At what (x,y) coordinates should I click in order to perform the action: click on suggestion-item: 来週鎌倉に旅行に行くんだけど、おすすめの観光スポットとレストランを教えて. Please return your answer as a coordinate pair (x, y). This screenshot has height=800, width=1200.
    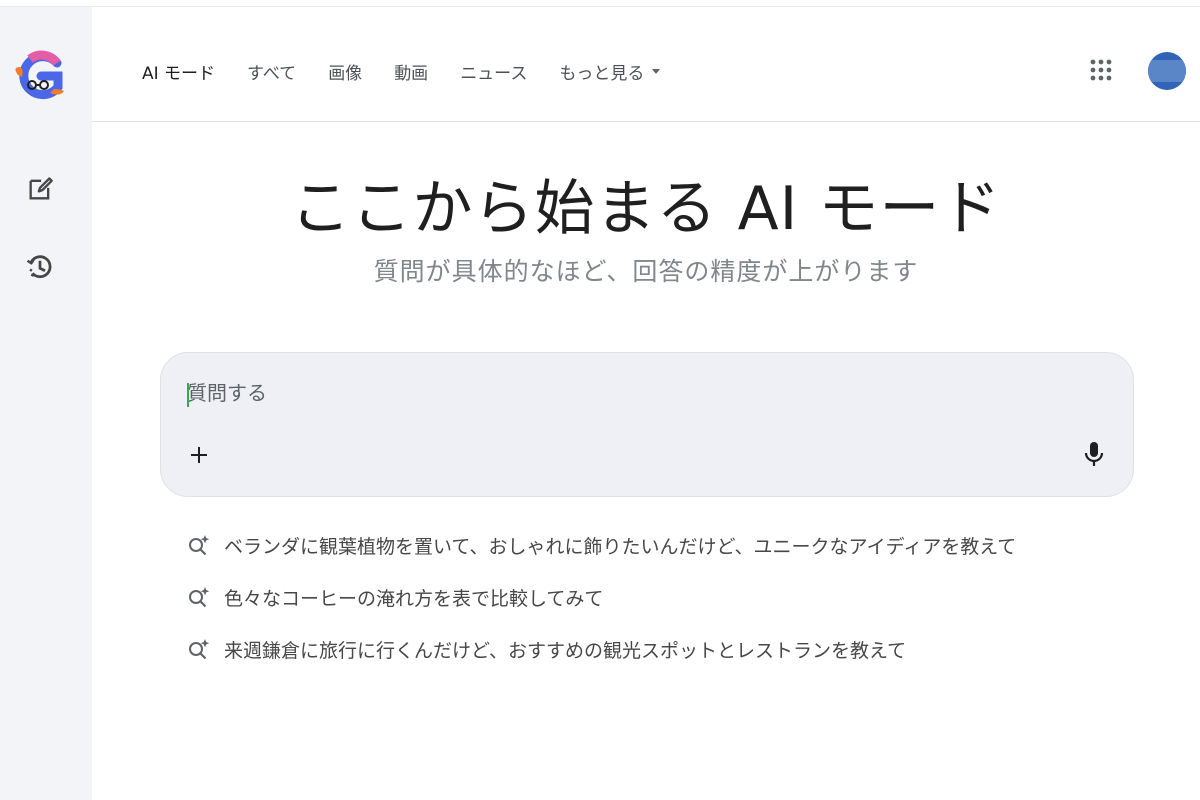
    Looking at the image, I should click on (656, 649).